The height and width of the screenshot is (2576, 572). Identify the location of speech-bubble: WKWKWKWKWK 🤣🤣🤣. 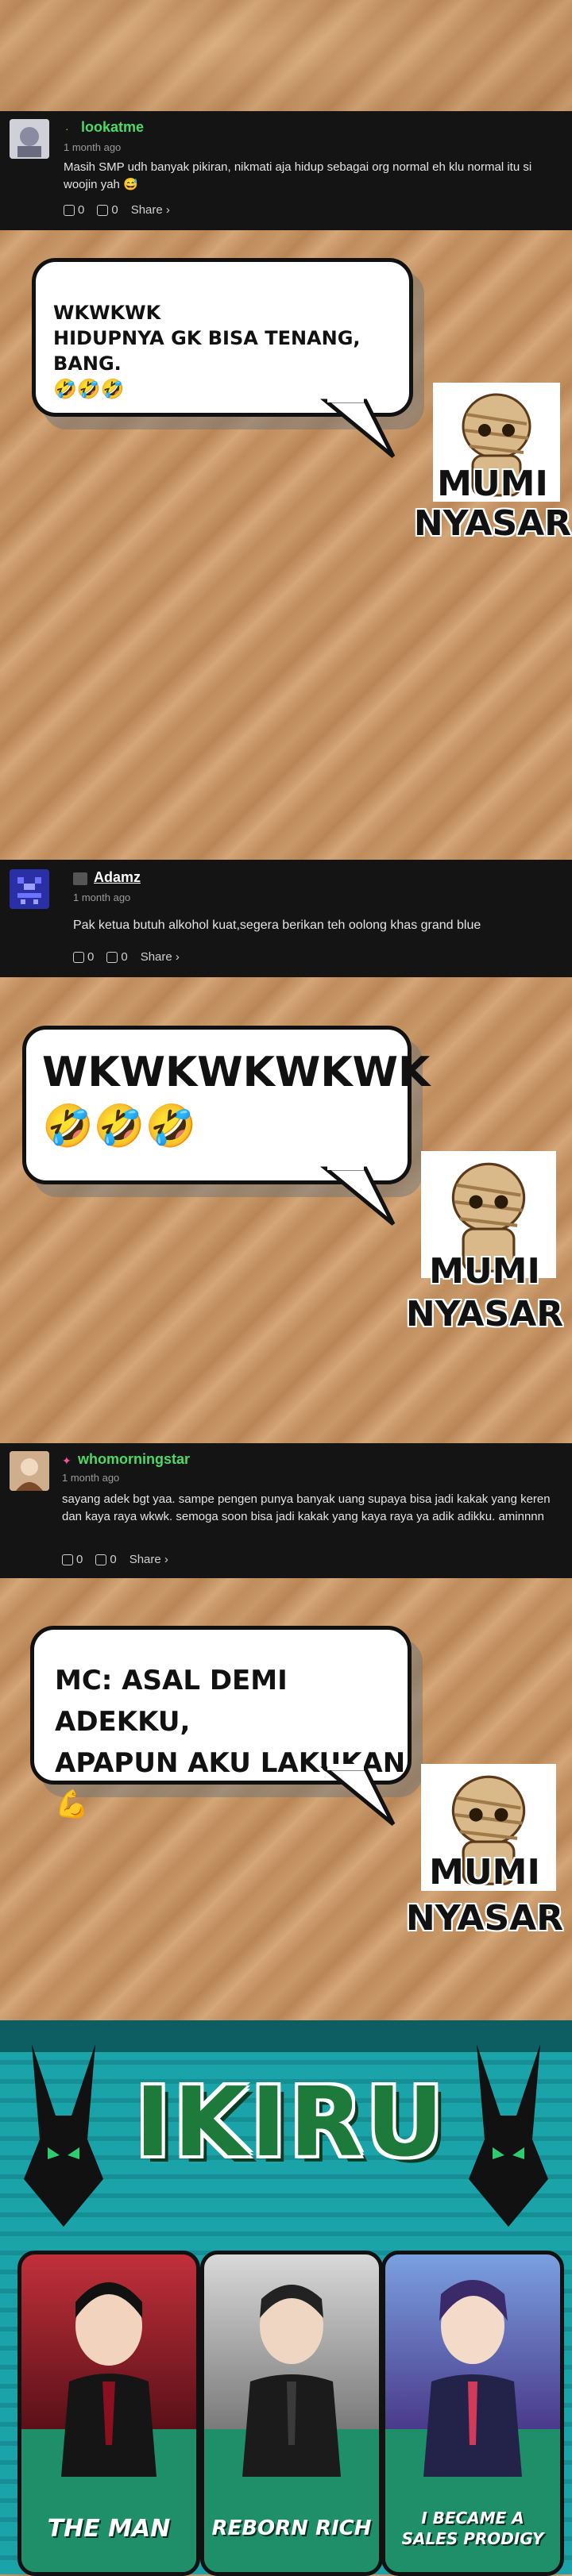
(226, 1105).